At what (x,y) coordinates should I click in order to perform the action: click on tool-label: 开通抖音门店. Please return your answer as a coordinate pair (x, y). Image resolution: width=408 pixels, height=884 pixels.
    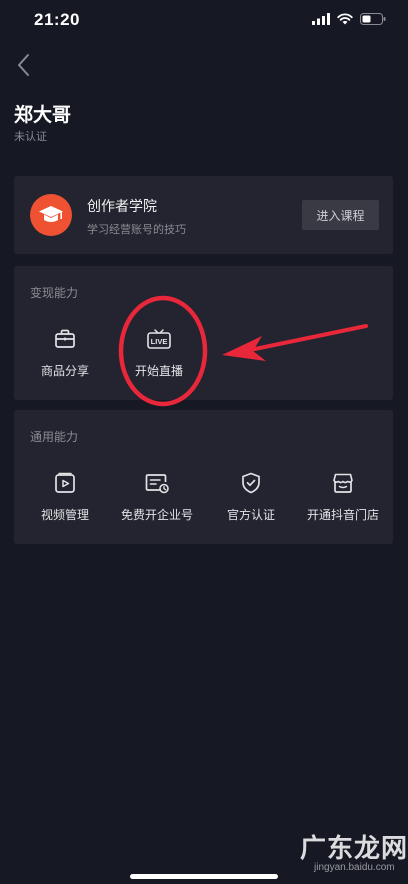
    Looking at the image, I should click on (342, 515).